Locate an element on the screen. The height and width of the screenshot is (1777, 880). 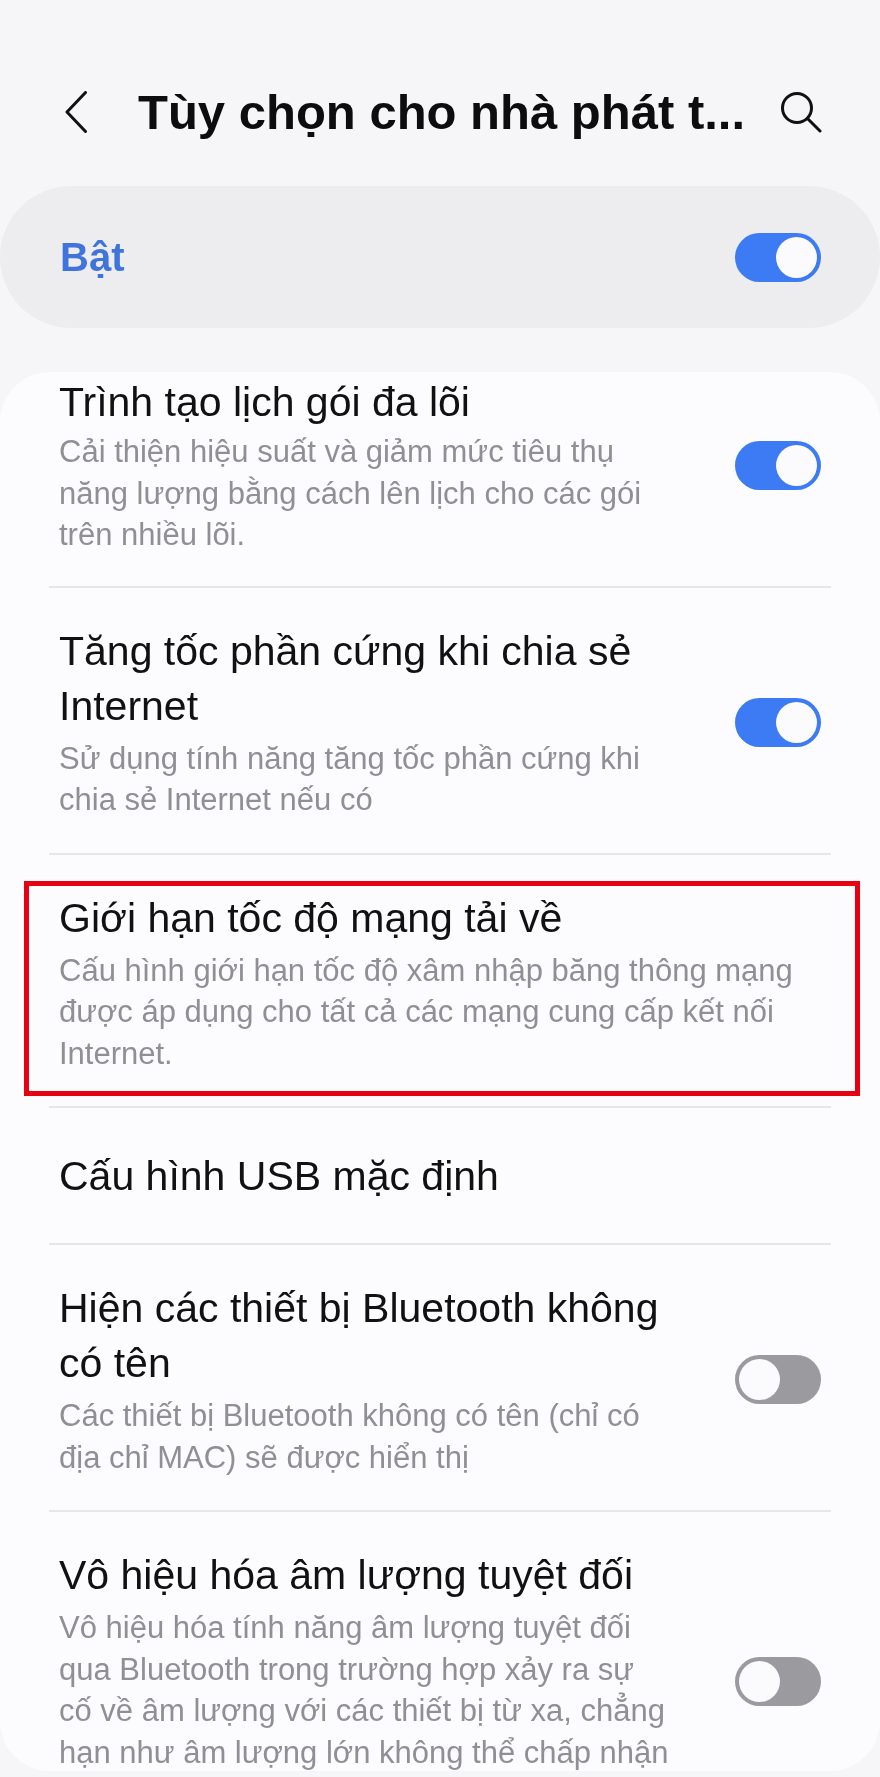
setting-title: Tăng tốc phần cứng khi chia sẻ Internet is located at coordinates (346, 678).